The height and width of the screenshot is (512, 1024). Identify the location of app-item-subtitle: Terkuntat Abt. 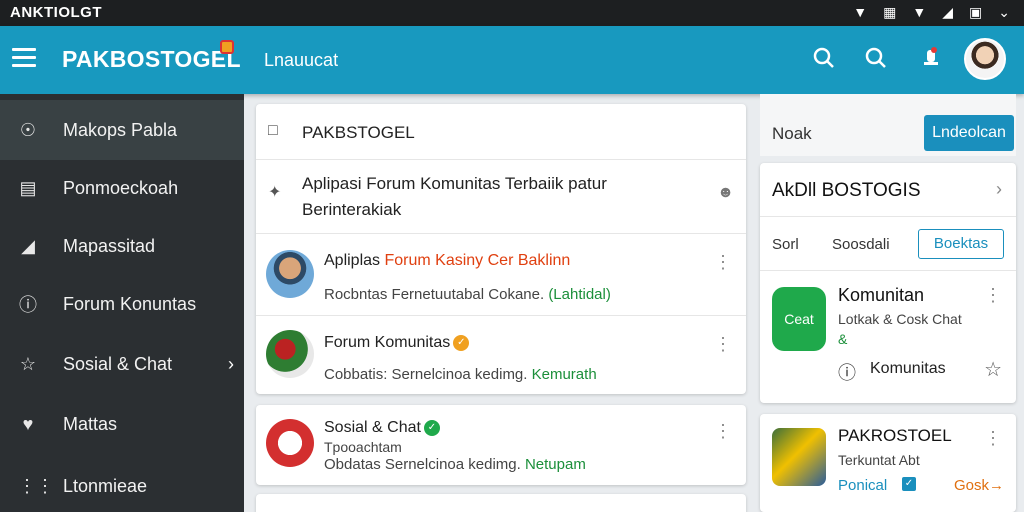
(879, 460).